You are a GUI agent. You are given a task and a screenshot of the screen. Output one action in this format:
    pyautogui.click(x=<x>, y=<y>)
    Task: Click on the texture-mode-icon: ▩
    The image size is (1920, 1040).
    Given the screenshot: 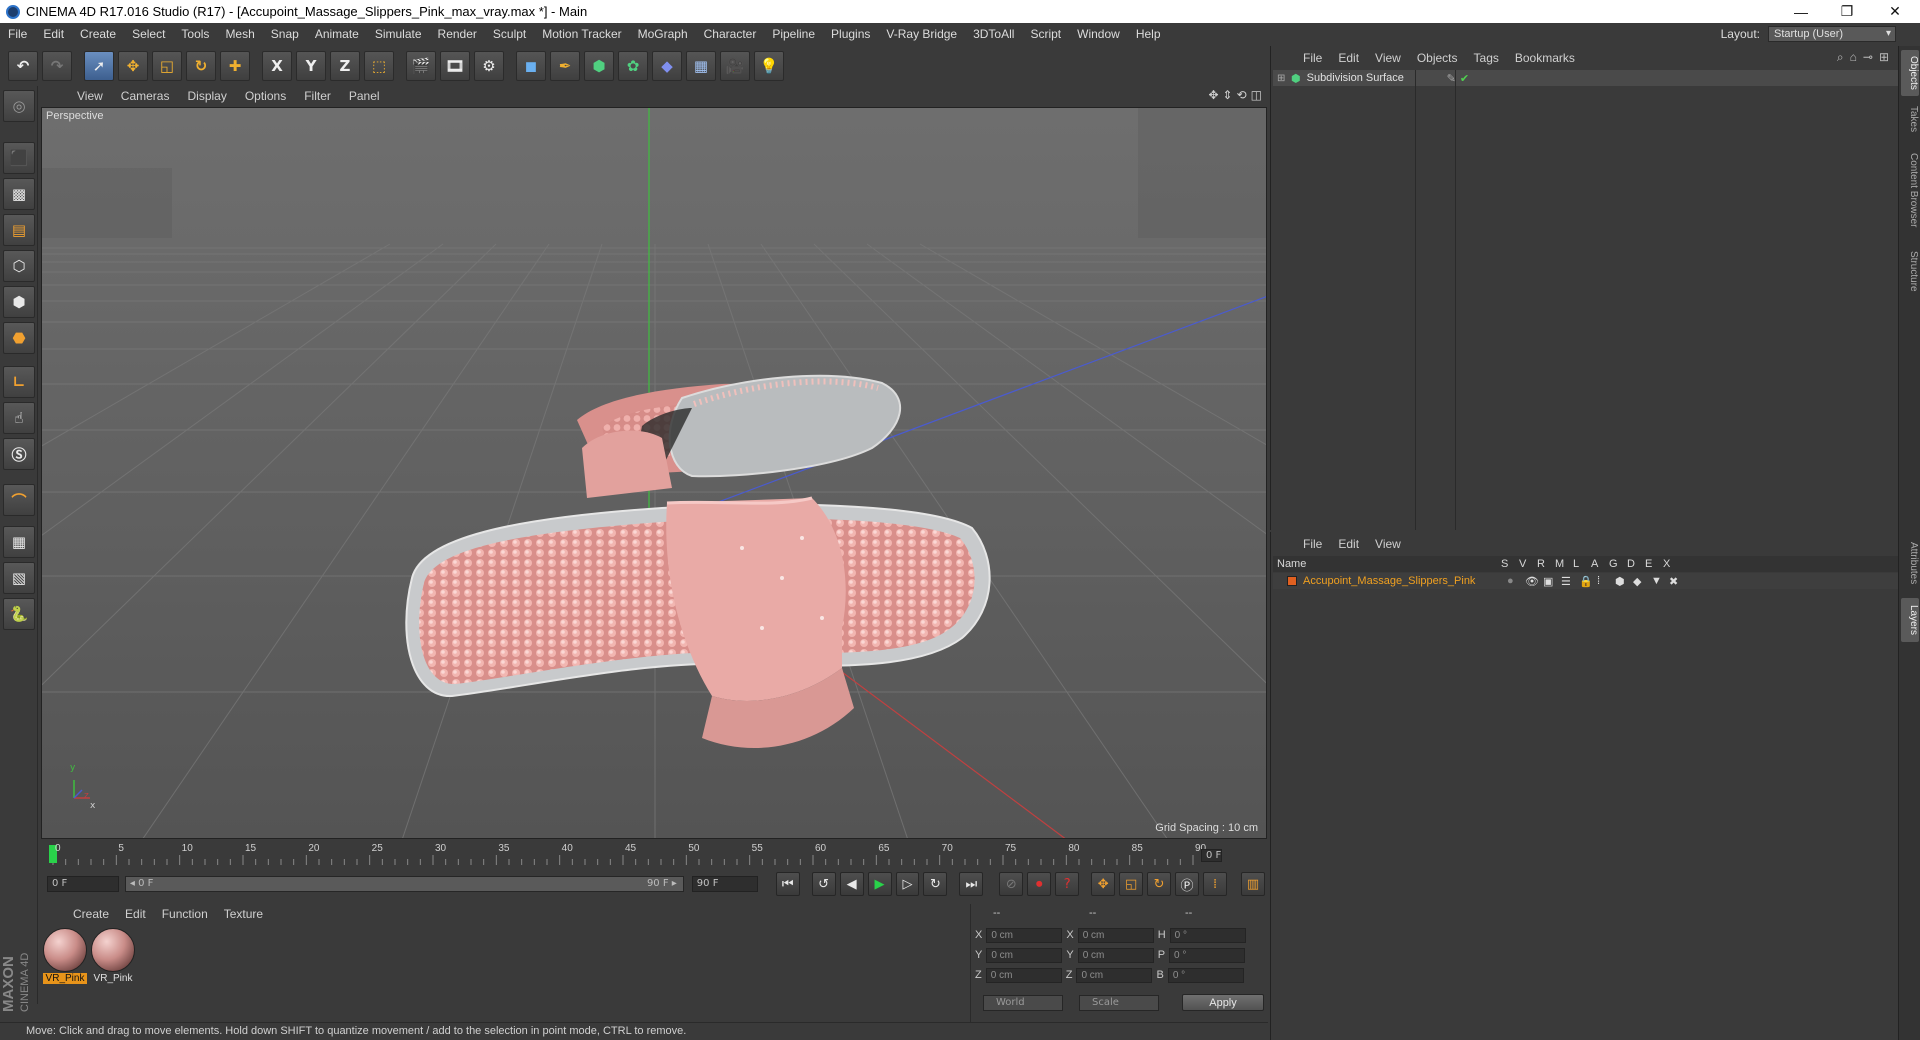 What is the action you would take?
    pyautogui.click(x=19, y=194)
    